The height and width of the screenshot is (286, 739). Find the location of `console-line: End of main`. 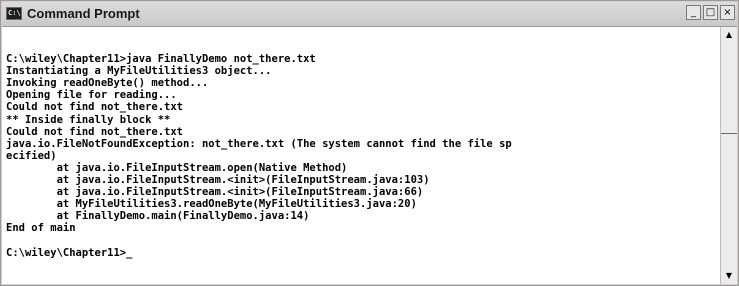

console-line: End of main is located at coordinates (41, 228).